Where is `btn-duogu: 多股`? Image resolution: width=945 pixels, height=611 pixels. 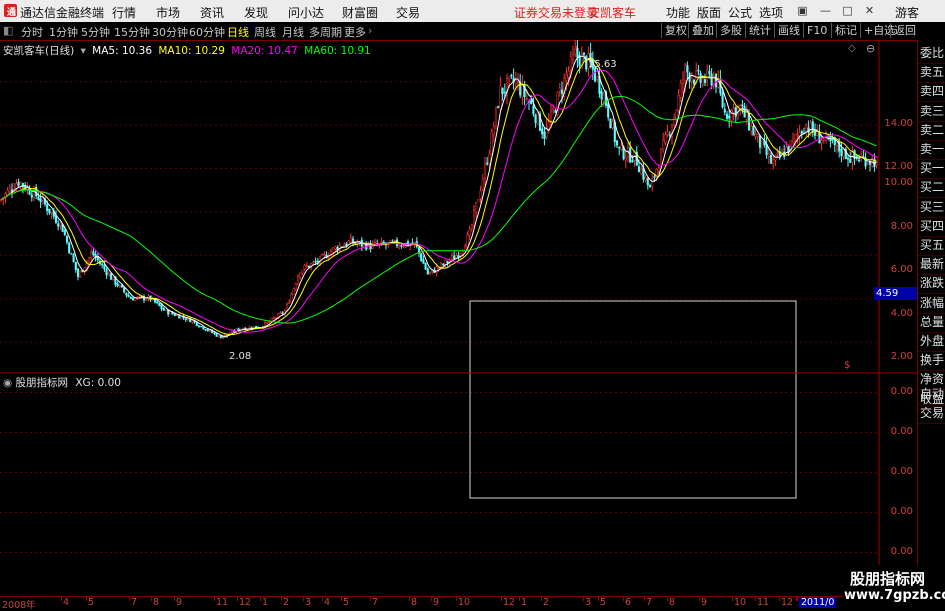 btn-duogu: 多股 is located at coordinates (730, 30).